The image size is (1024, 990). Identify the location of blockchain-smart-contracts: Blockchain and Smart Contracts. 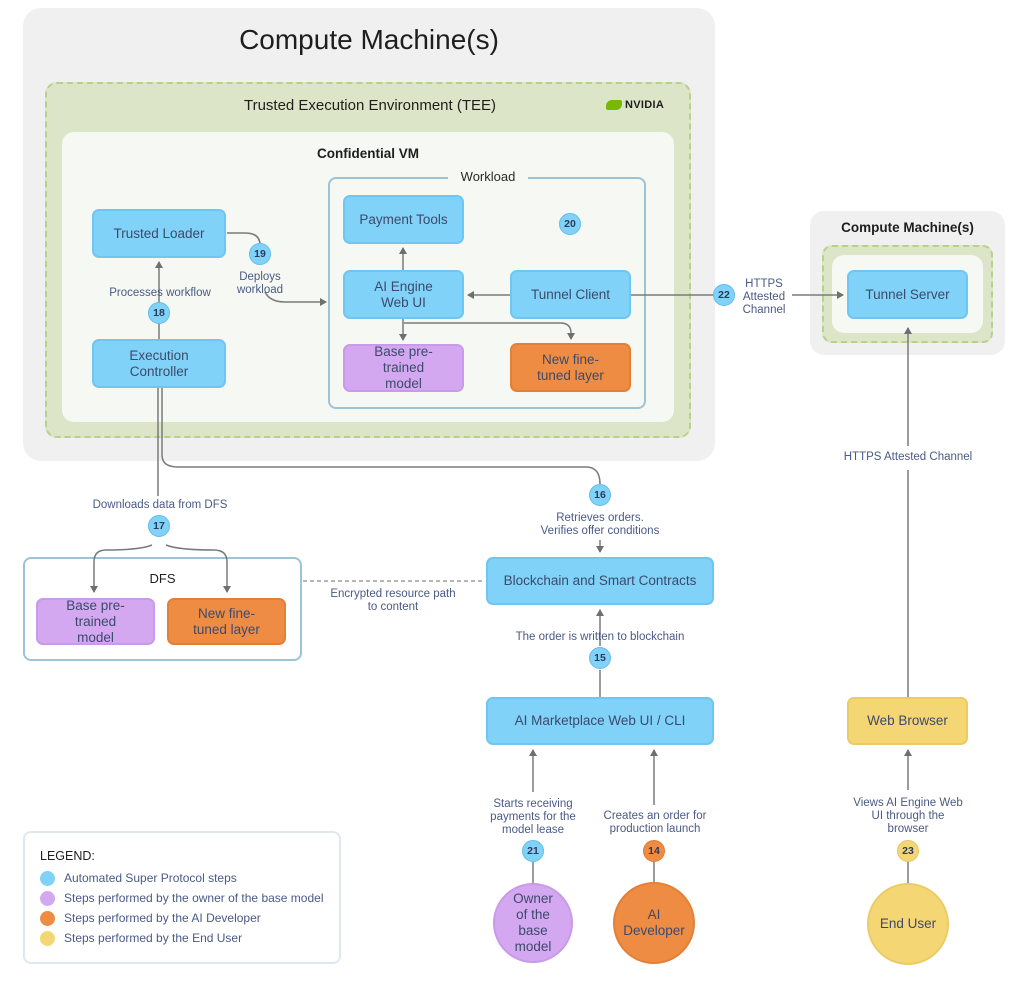
(600, 581).